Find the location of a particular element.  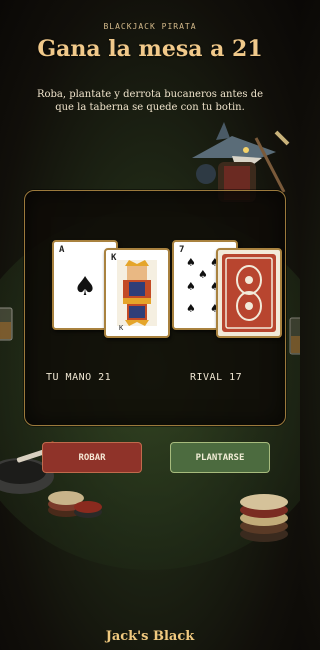

card-back-pattern is located at coordinates (249, 293).